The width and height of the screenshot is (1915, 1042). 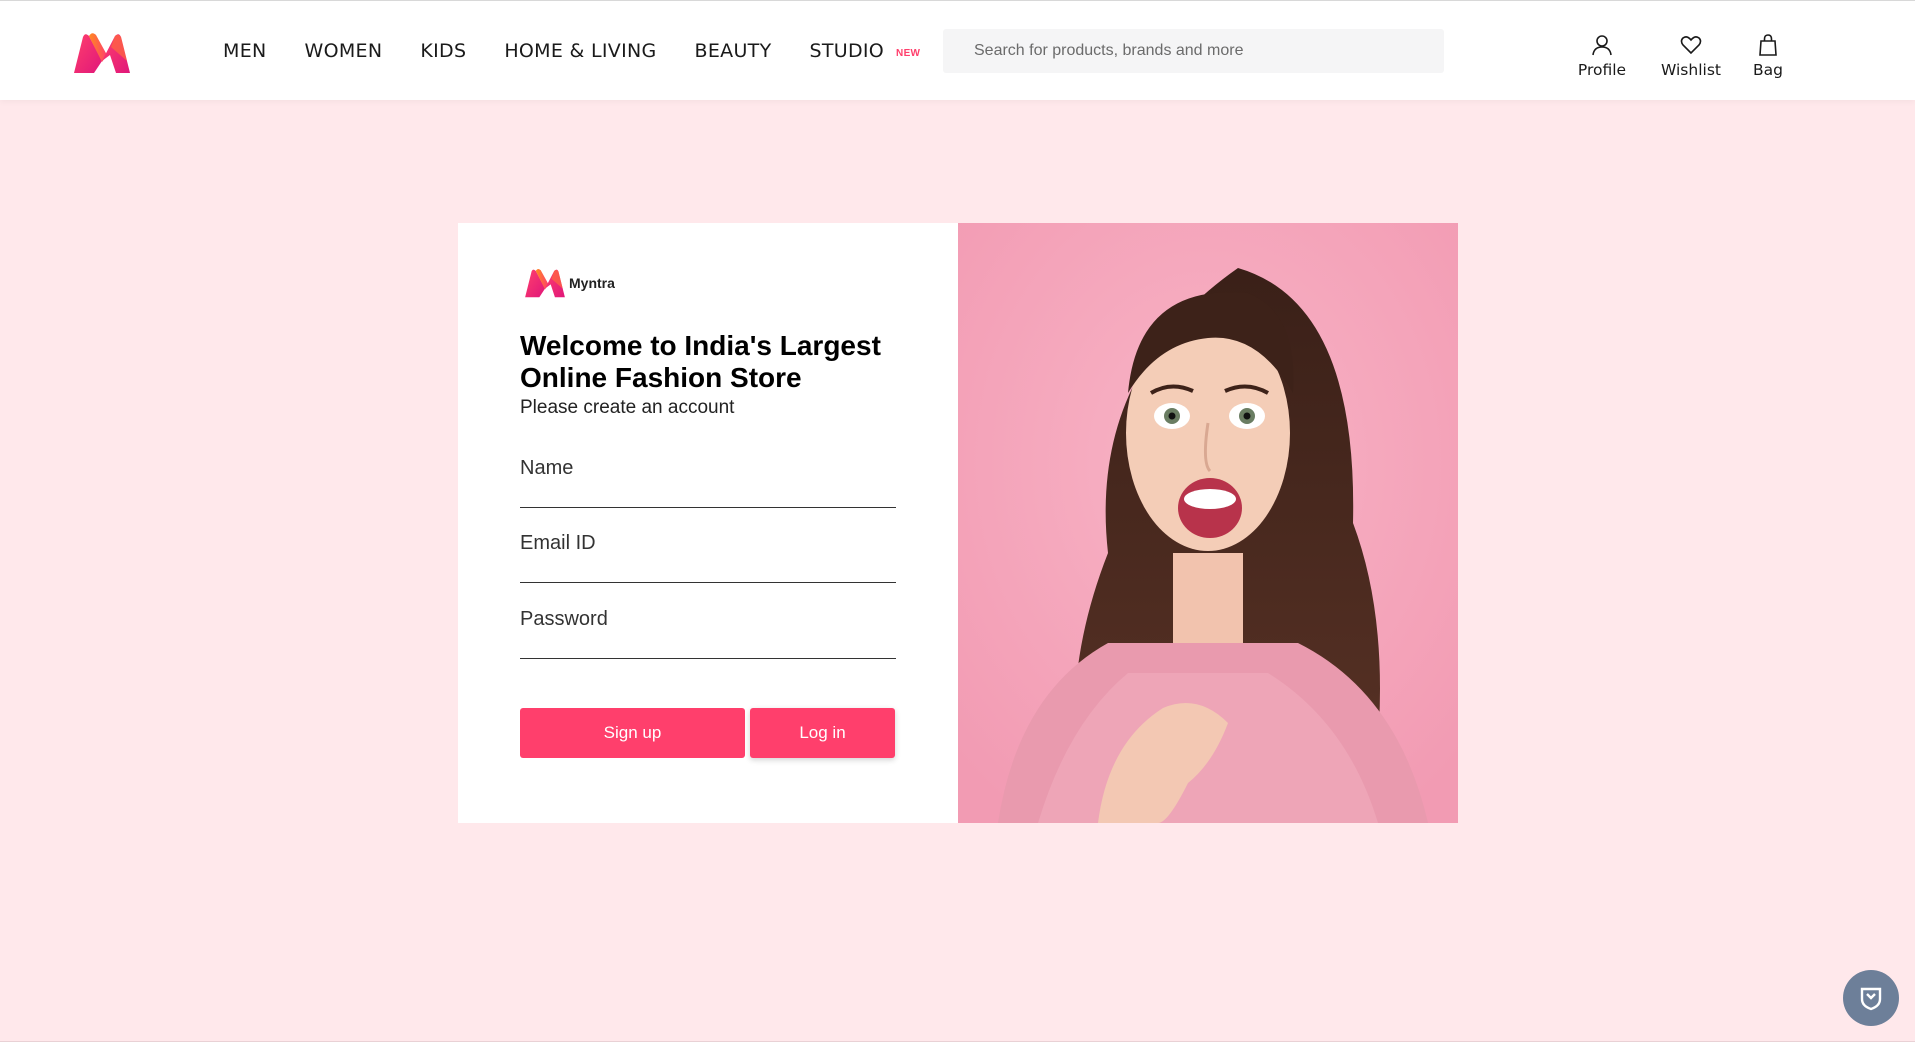 I want to click on profile-button: Profile, so click(x=1602, y=56).